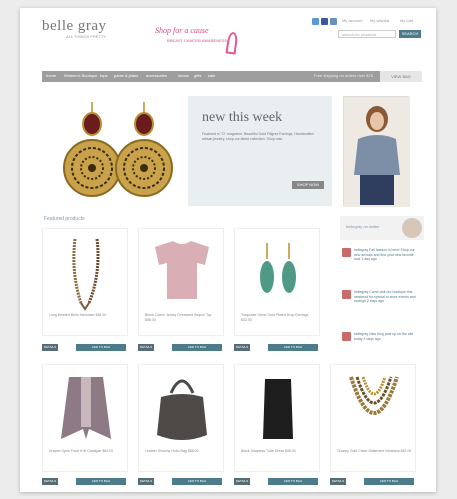 The height and width of the screenshot is (499, 457). Describe the element at coordinates (382, 228) in the screenshot. I see `twitter-header: bellegray on twitter` at that location.